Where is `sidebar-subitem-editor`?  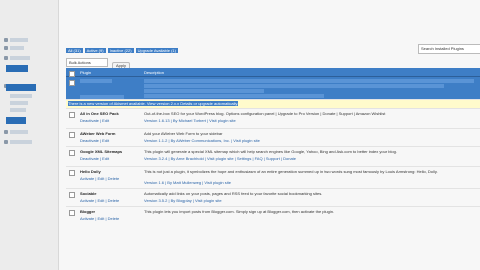
sidebar-subitem-editor is located at coordinates (18, 110).